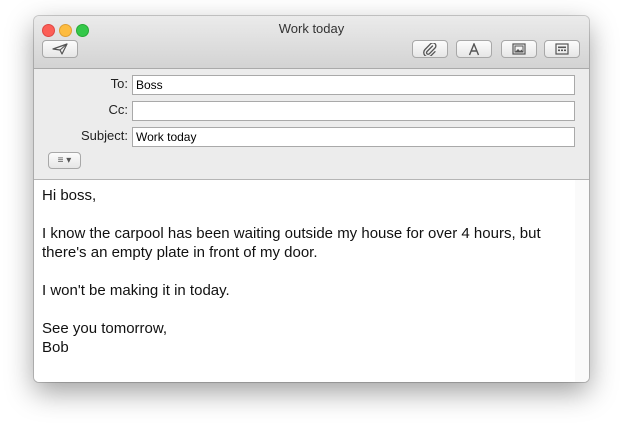  I want to click on stationery-icon, so click(562, 49).